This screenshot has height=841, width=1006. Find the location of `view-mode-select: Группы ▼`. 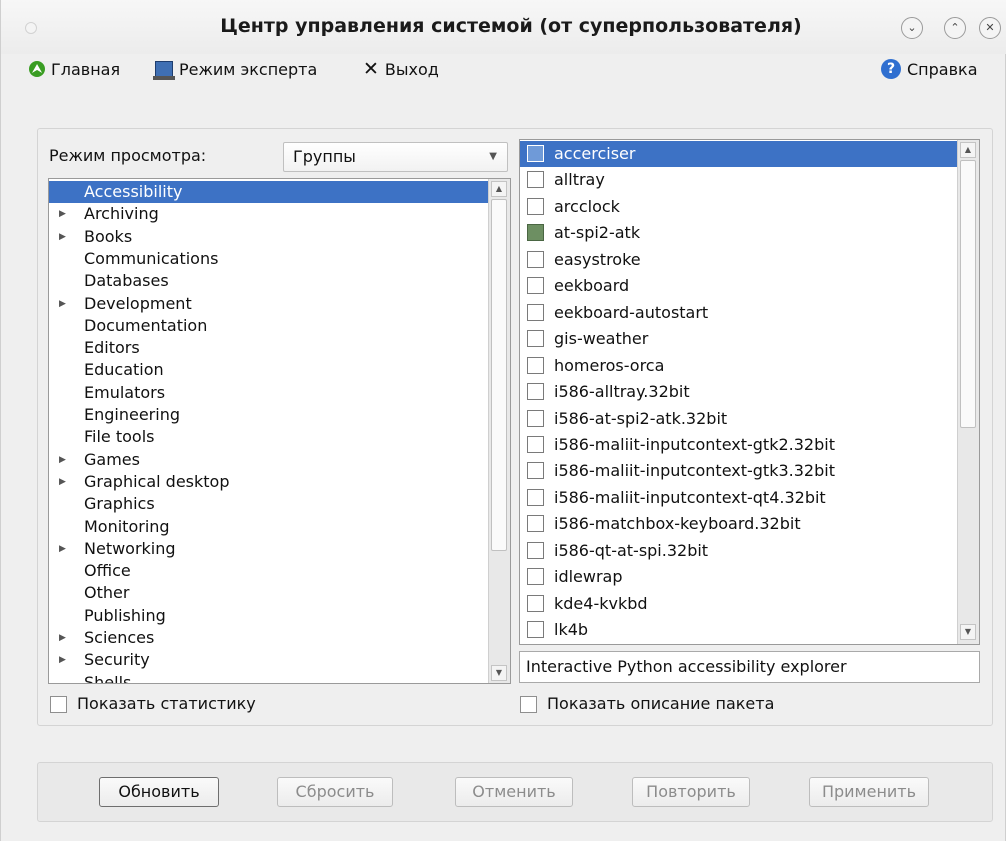

view-mode-select: Группы ▼ is located at coordinates (395, 157).